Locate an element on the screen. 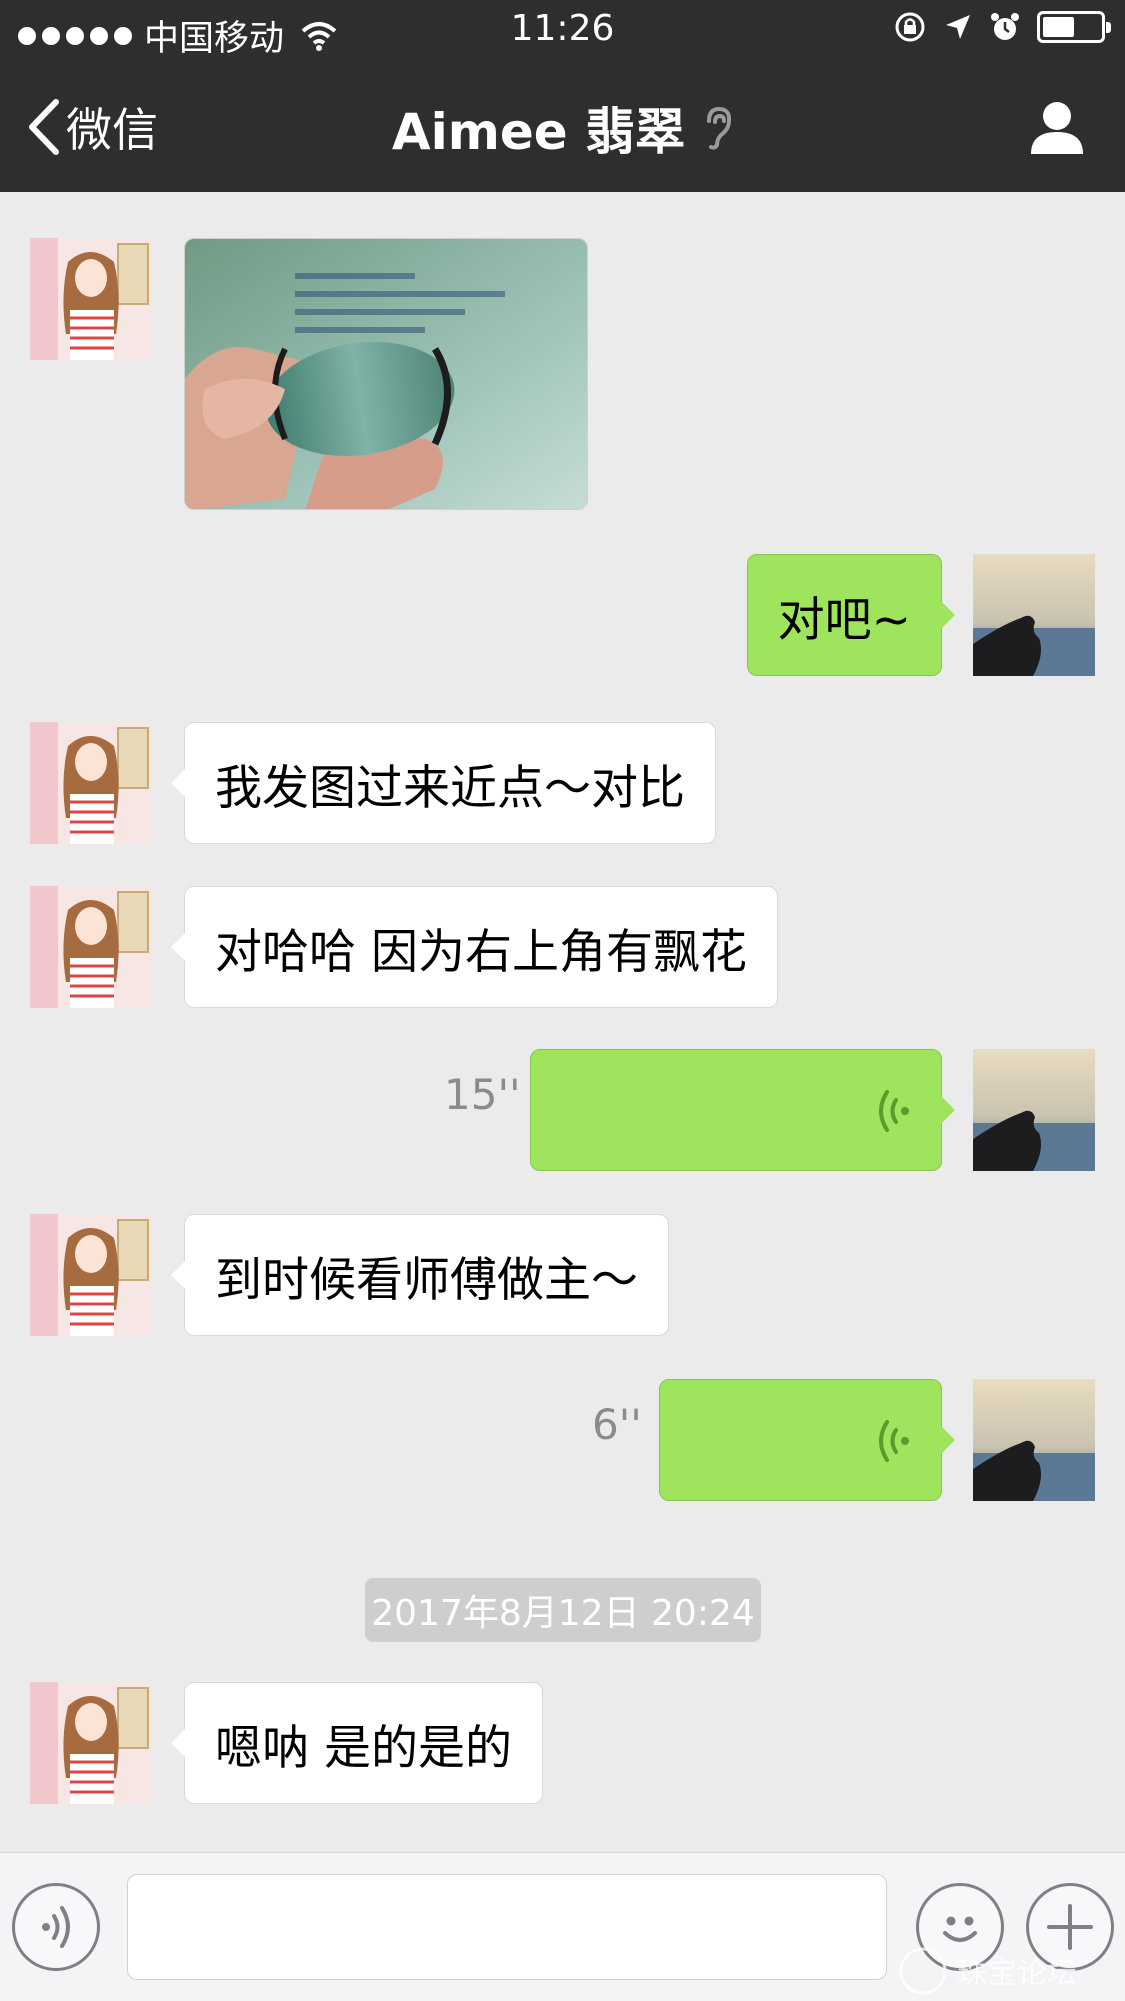  message-timestamp: 2017年8月12日 20:24 is located at coordinates (563, 1610).